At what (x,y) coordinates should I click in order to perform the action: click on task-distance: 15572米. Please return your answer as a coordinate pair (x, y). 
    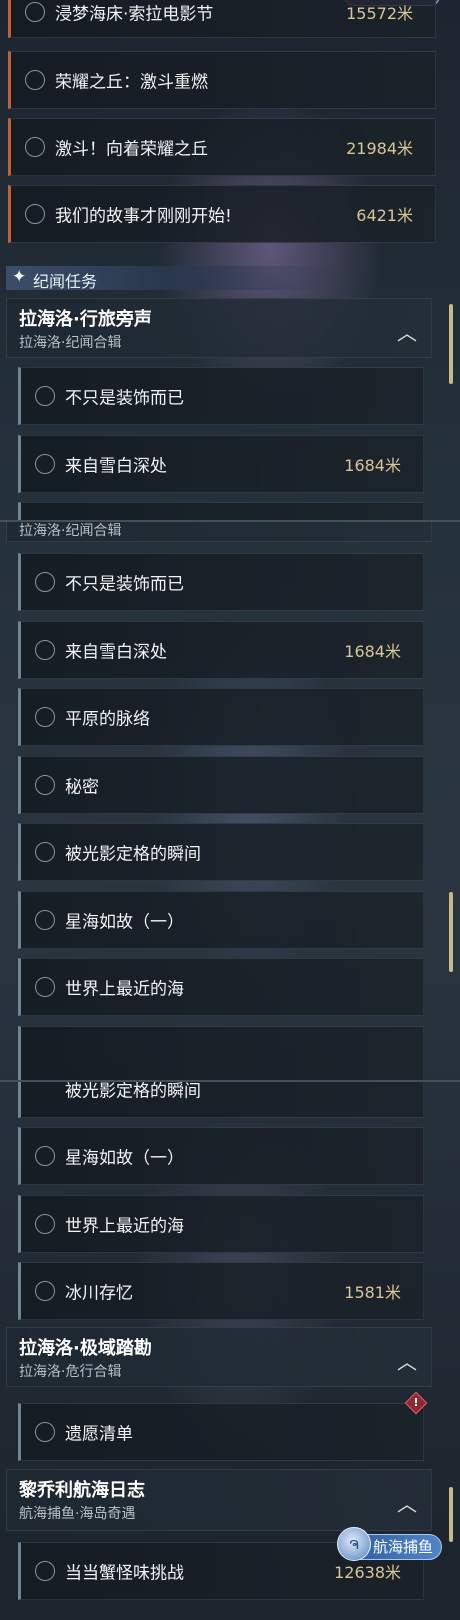
    Looking at the image, I should click on (379, 13).